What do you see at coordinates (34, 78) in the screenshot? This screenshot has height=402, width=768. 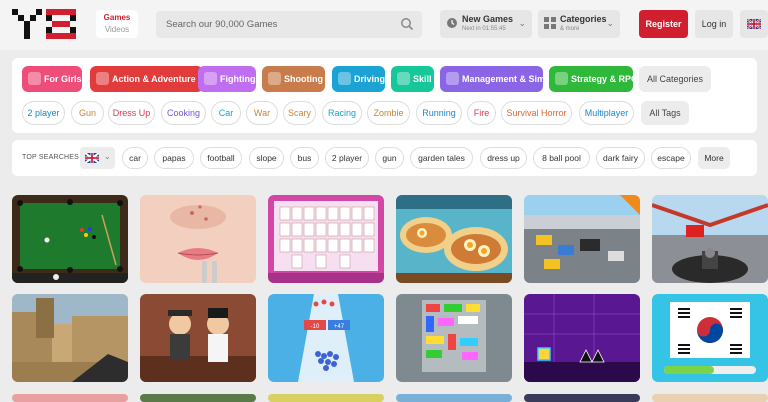 I see `heart-icon` at bounding box center [34, 78].